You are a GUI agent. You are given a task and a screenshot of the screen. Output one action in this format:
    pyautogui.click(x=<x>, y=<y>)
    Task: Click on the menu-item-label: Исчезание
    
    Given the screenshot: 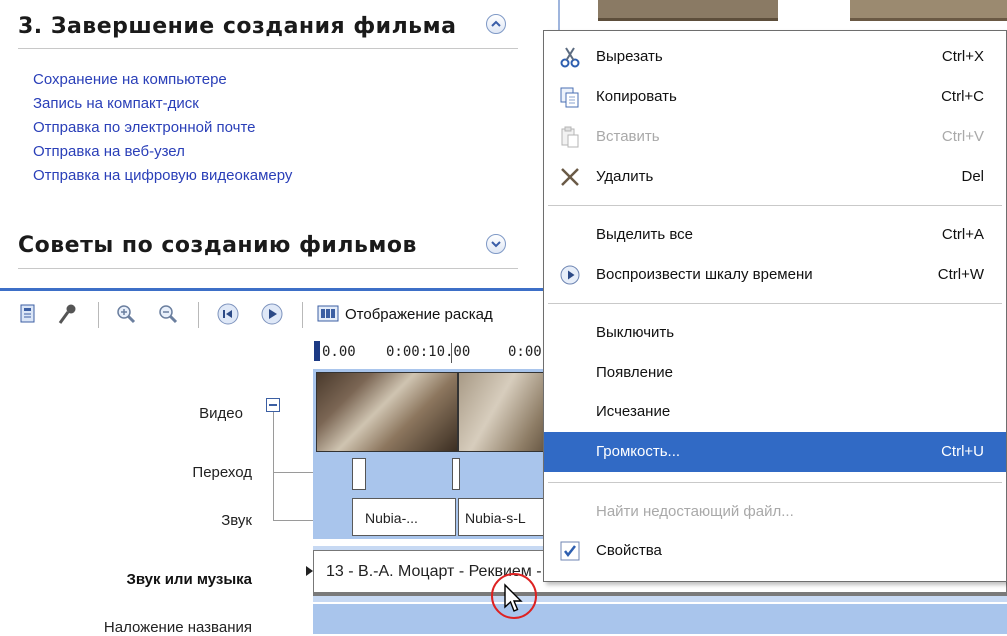 What is the action you would take?
    pyautogui.click(x=633, y=411)
    